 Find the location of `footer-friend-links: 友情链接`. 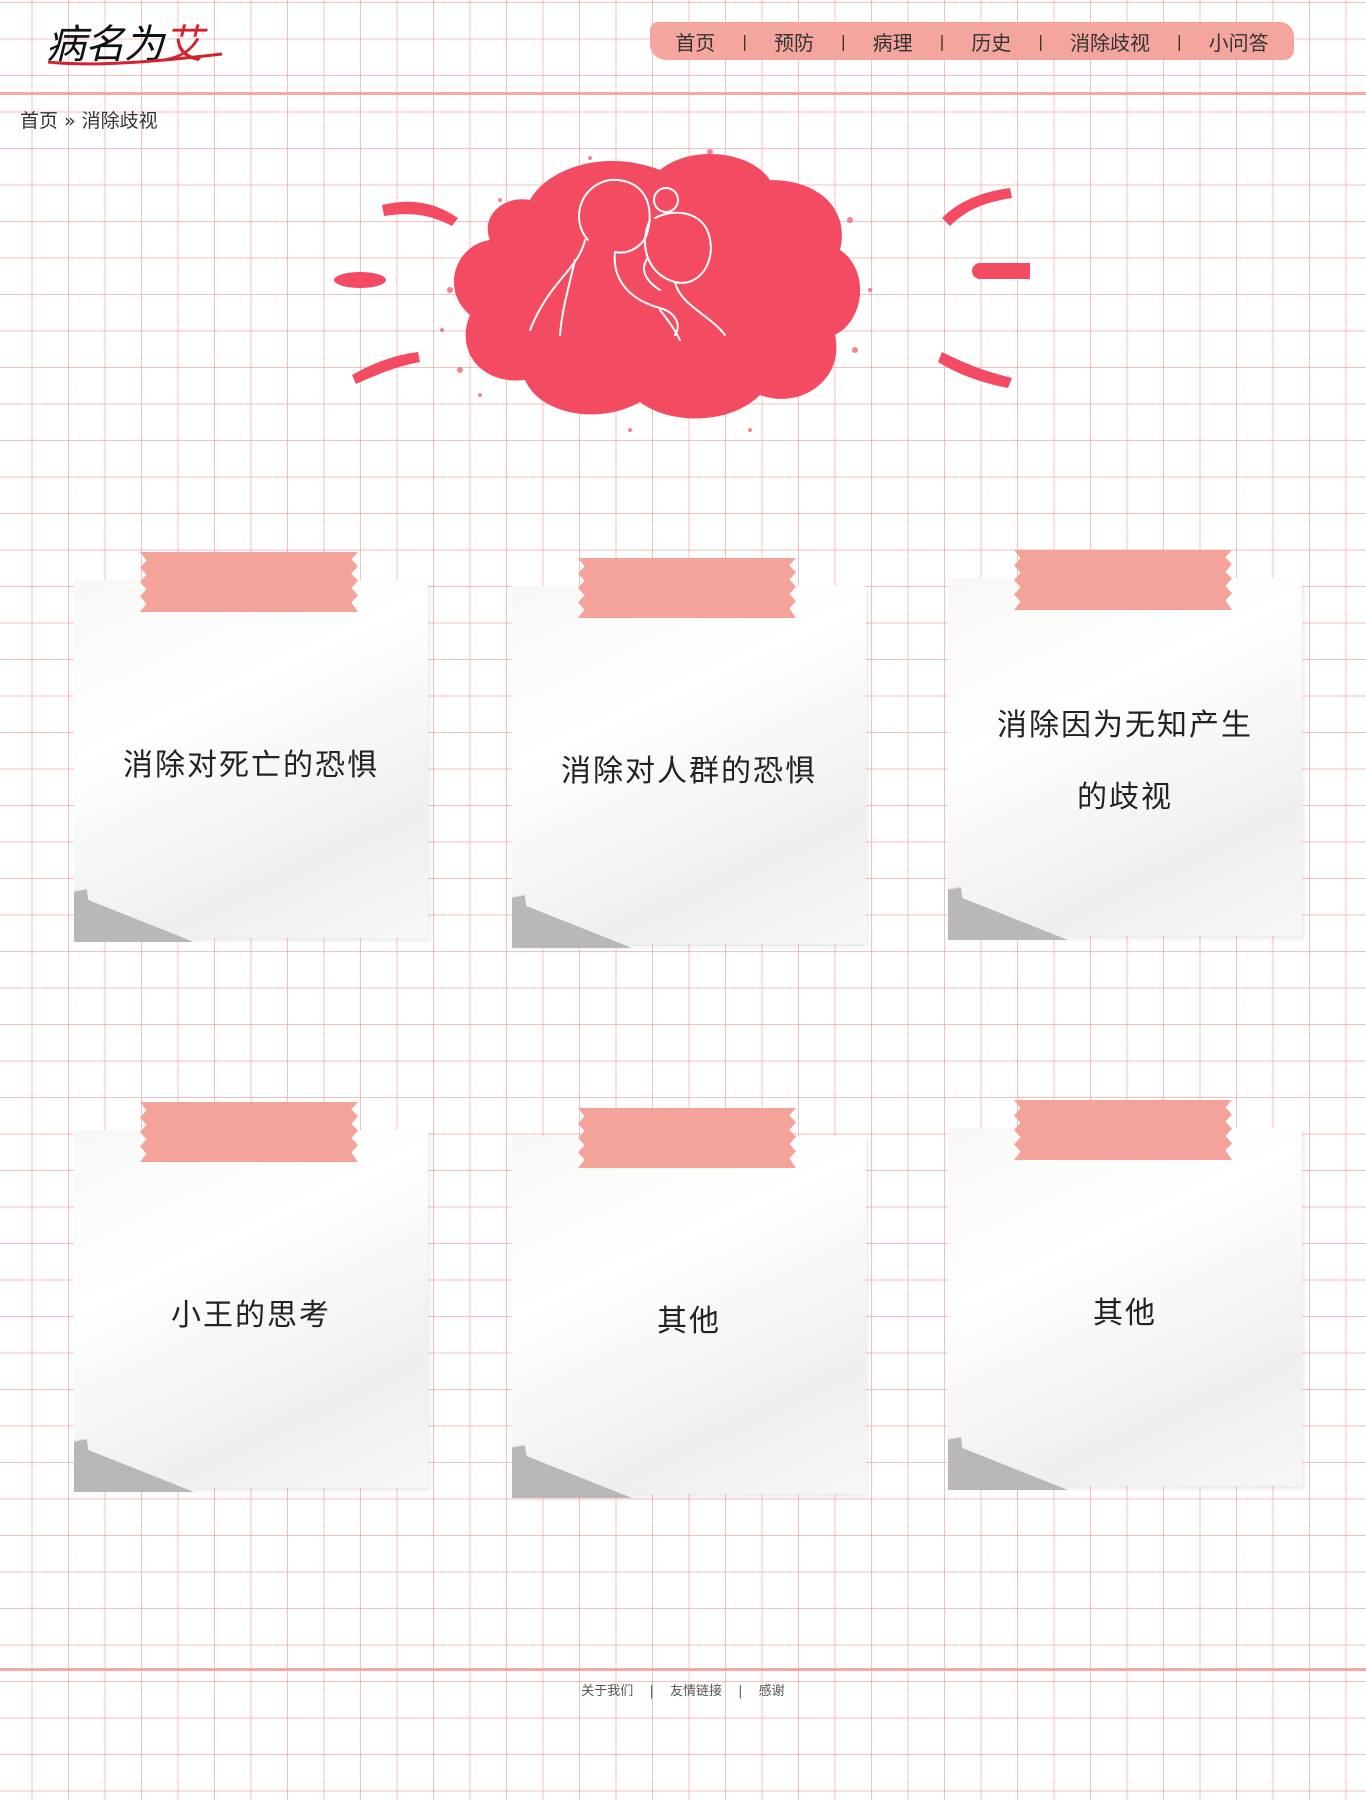

footer-friend-links: 友情链接 is located at coordinates (696, 1691).